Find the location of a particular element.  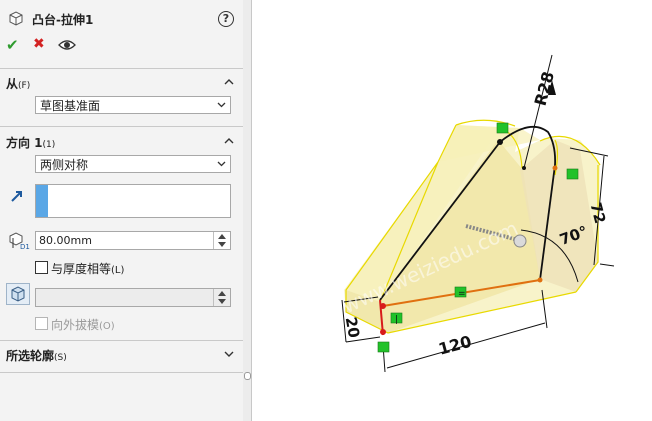

fixed-relation-icon is located at coordinates (383, 347).